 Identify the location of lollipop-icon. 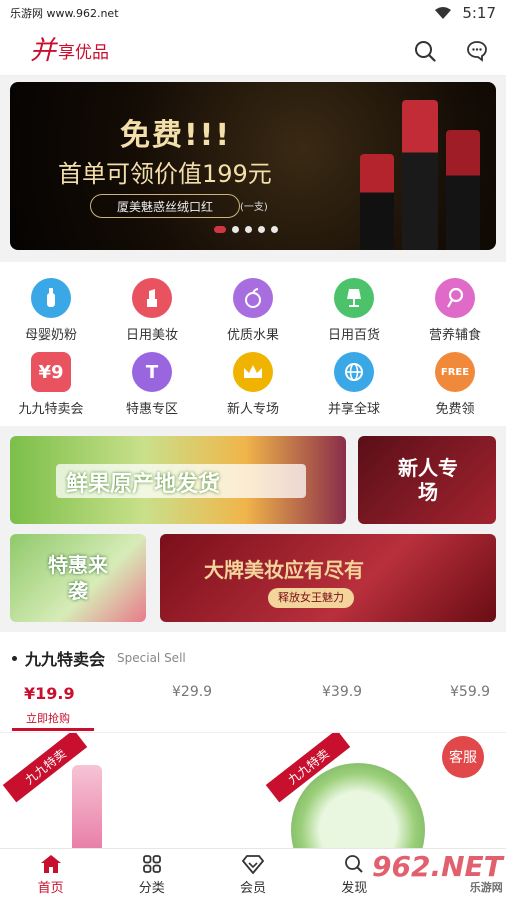
(455, 298).